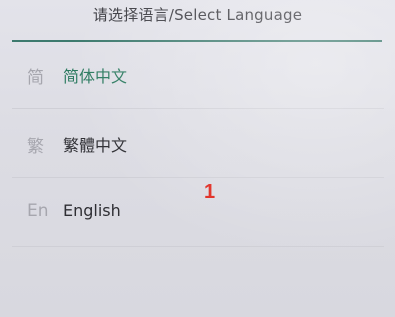 This screenshot has height=317, width=395. I want to click on simplified-chinese-icon: 简, so click(35, 78).